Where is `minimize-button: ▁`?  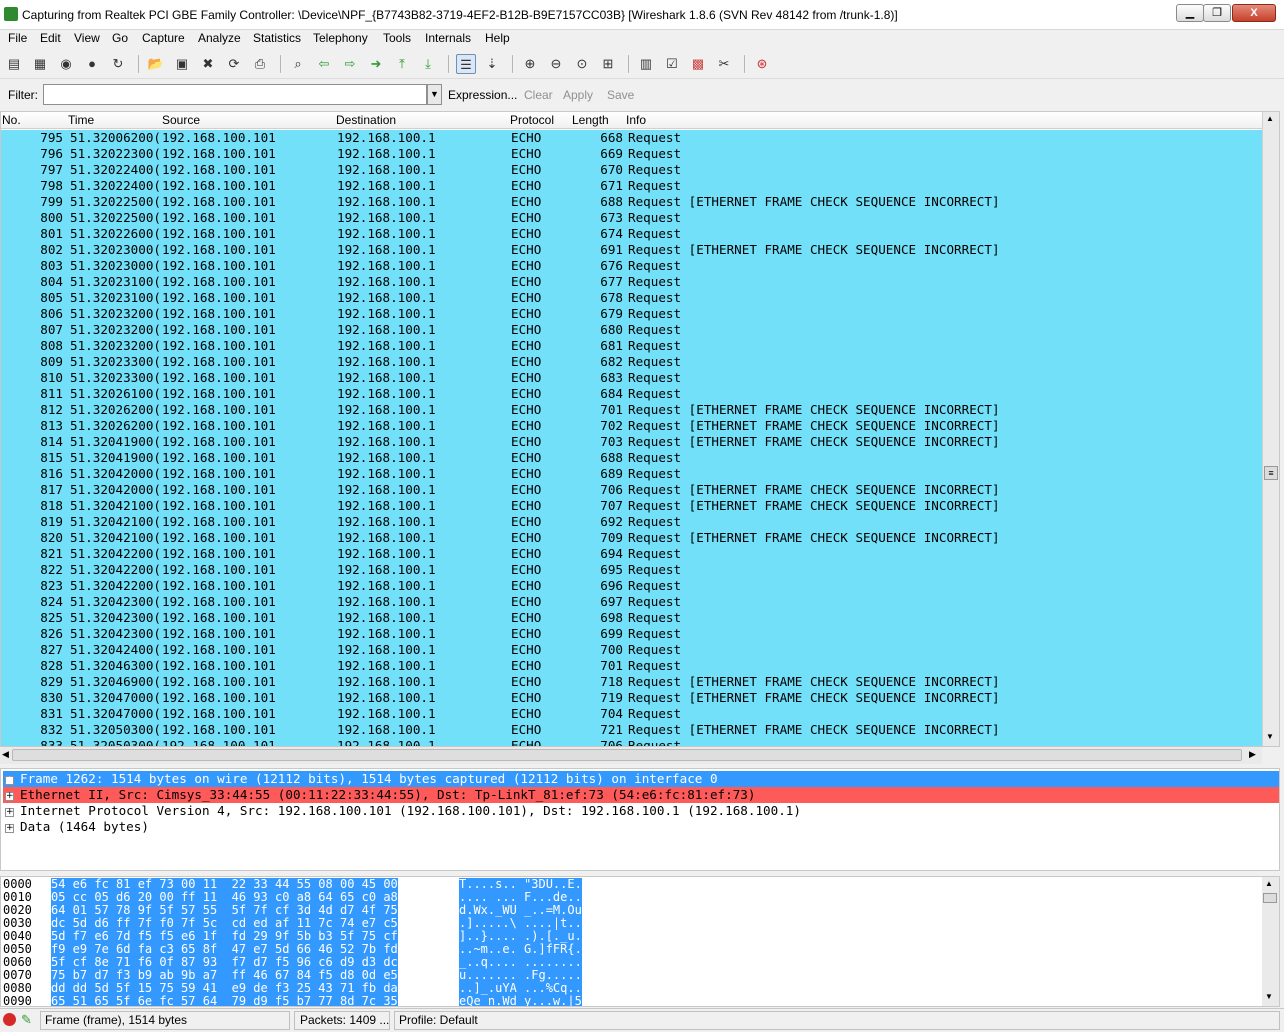 minimize-button: ▁ is located at coordinates (1190, 13).